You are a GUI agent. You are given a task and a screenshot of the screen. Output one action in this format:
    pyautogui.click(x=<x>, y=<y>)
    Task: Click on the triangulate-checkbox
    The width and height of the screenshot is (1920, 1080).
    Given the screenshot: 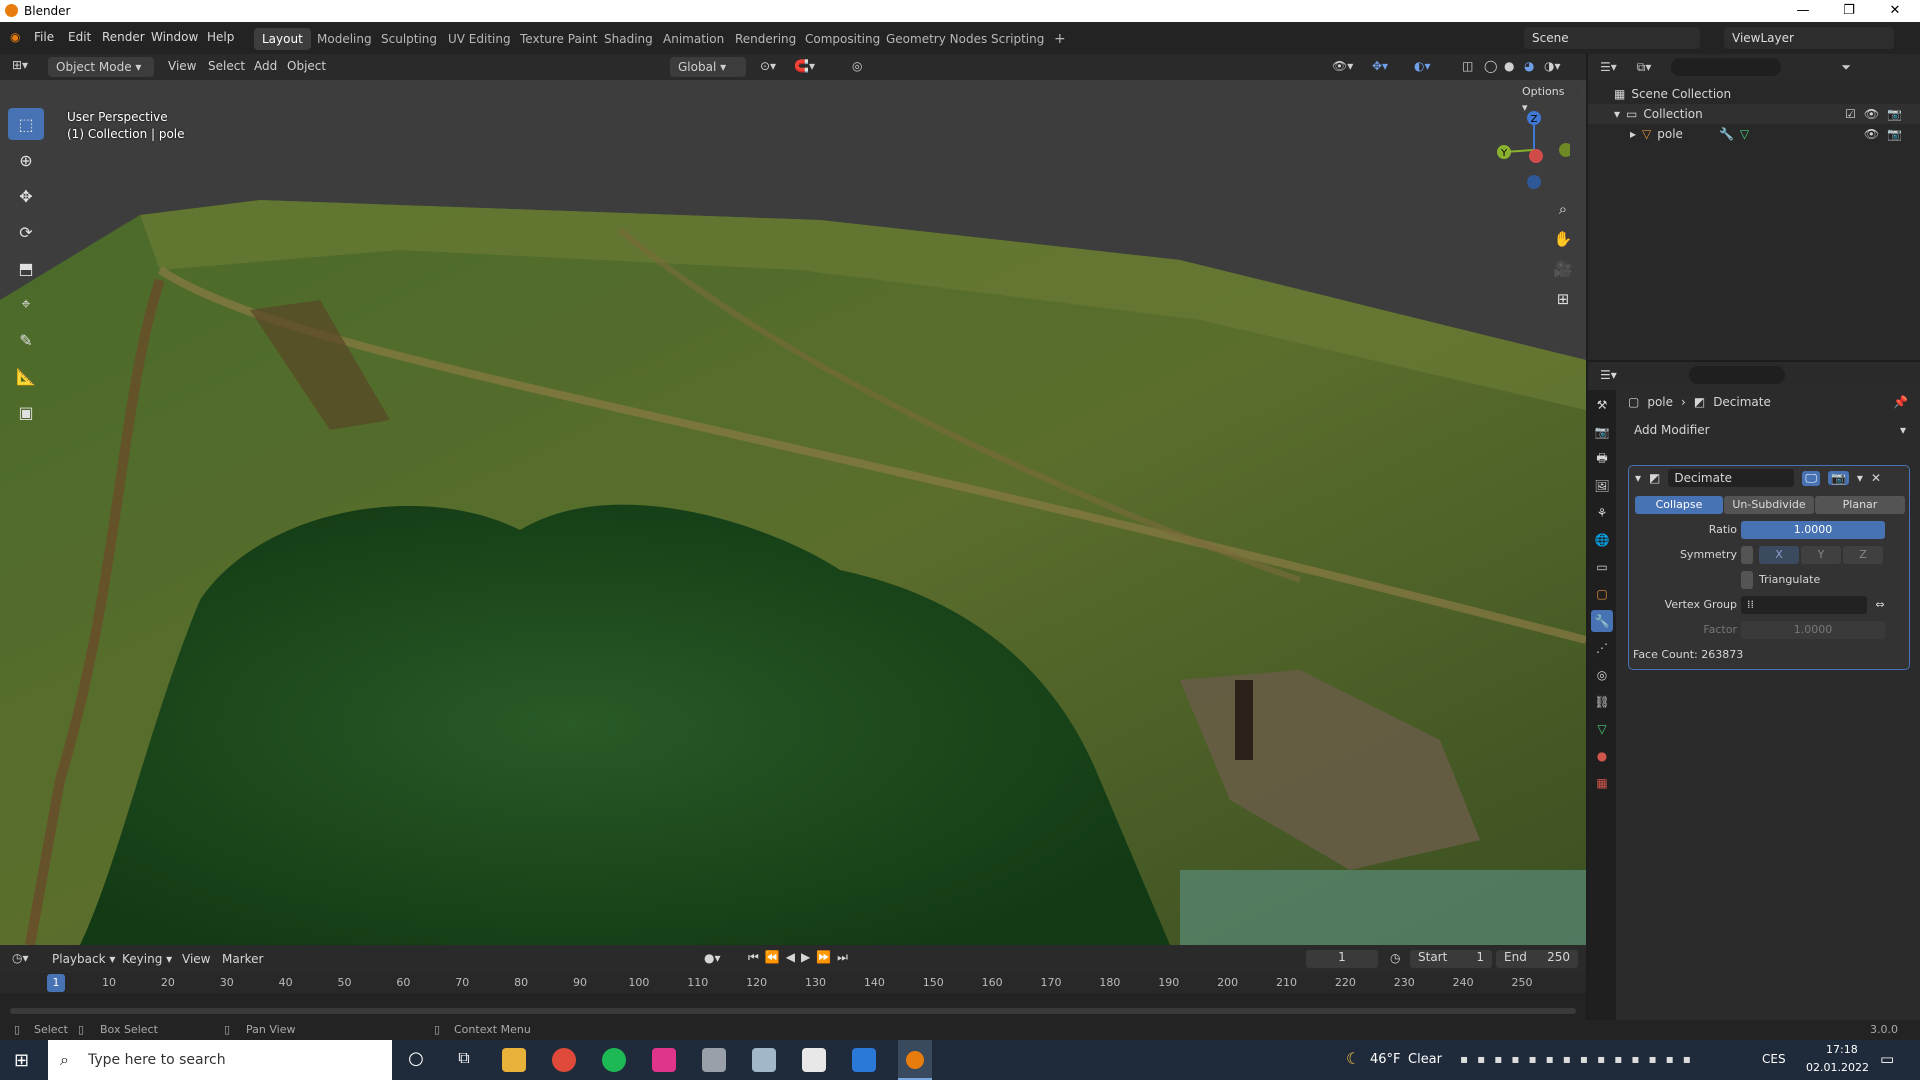 What is the action you would take?
    pyautogui.click(x=1747, y=580)
    